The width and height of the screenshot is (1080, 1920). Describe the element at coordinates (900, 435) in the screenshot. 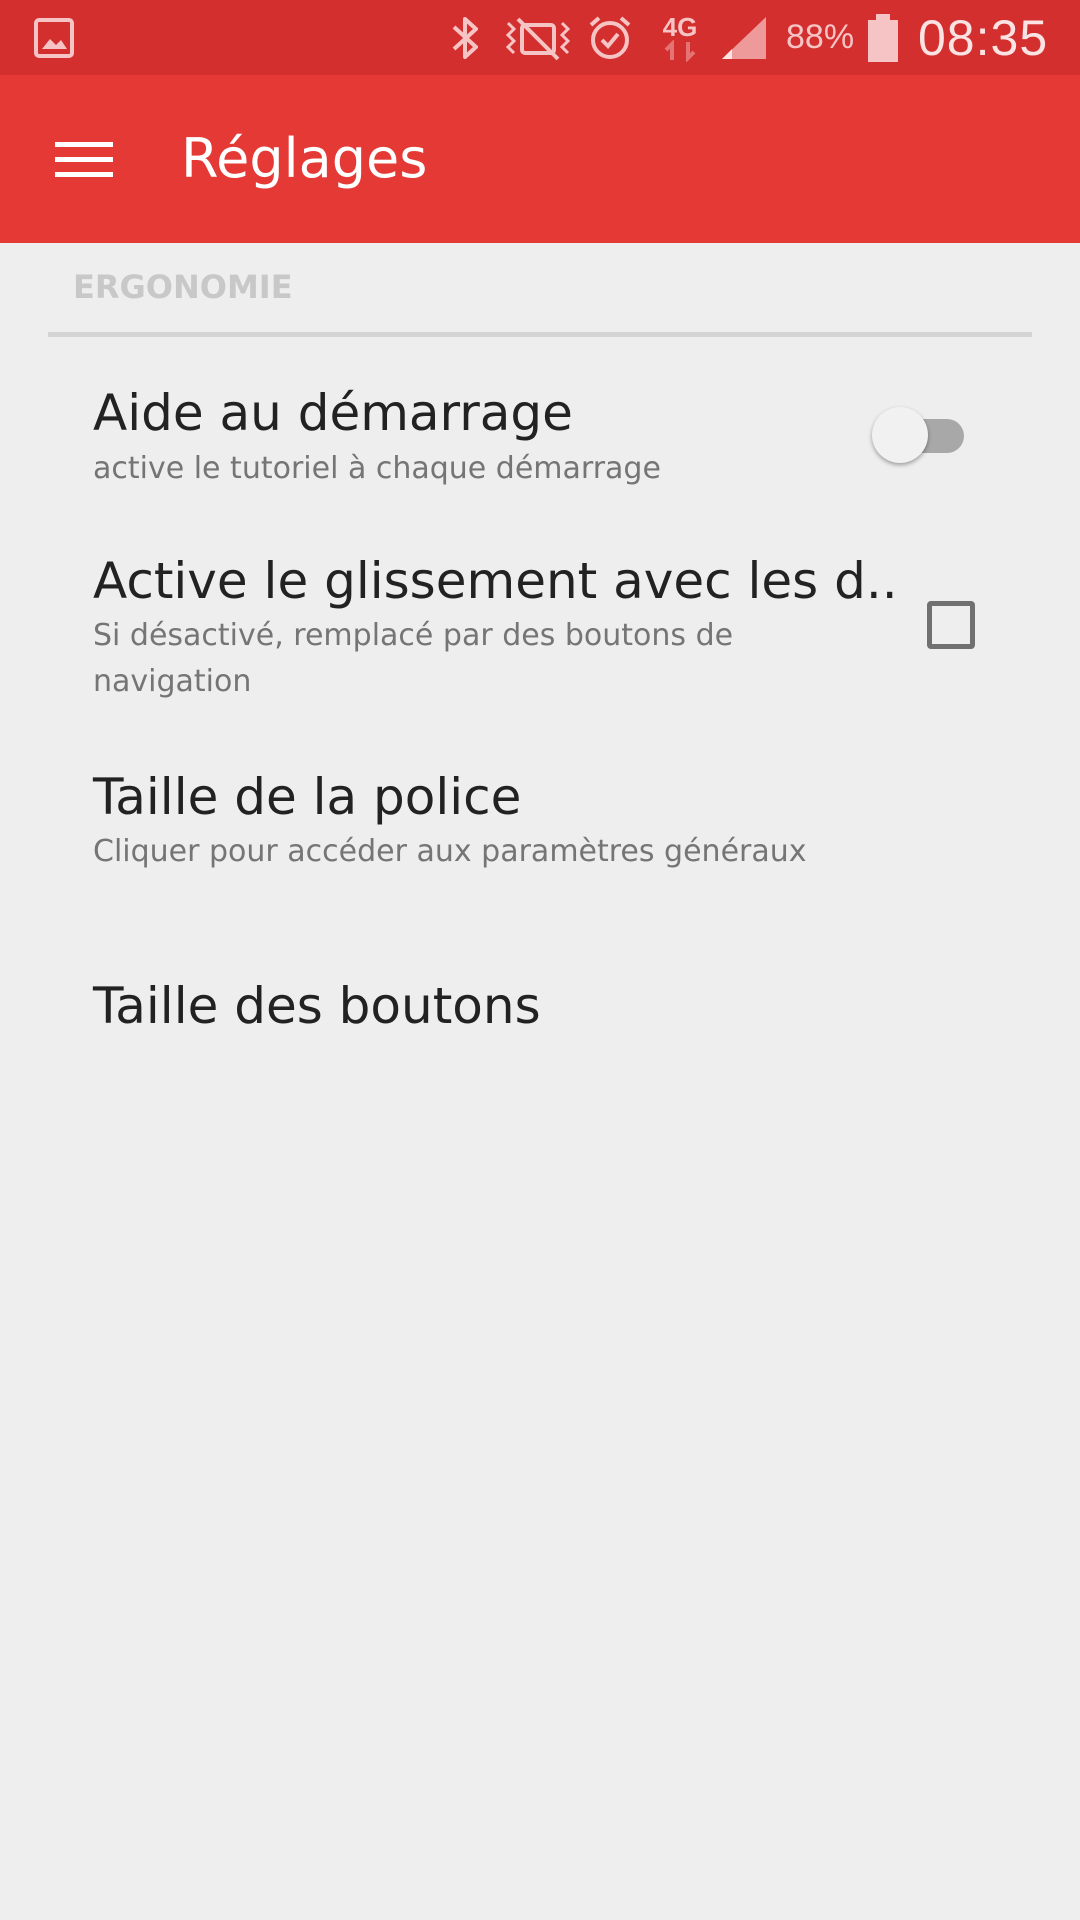

I see `toggle-thumb` at that location.